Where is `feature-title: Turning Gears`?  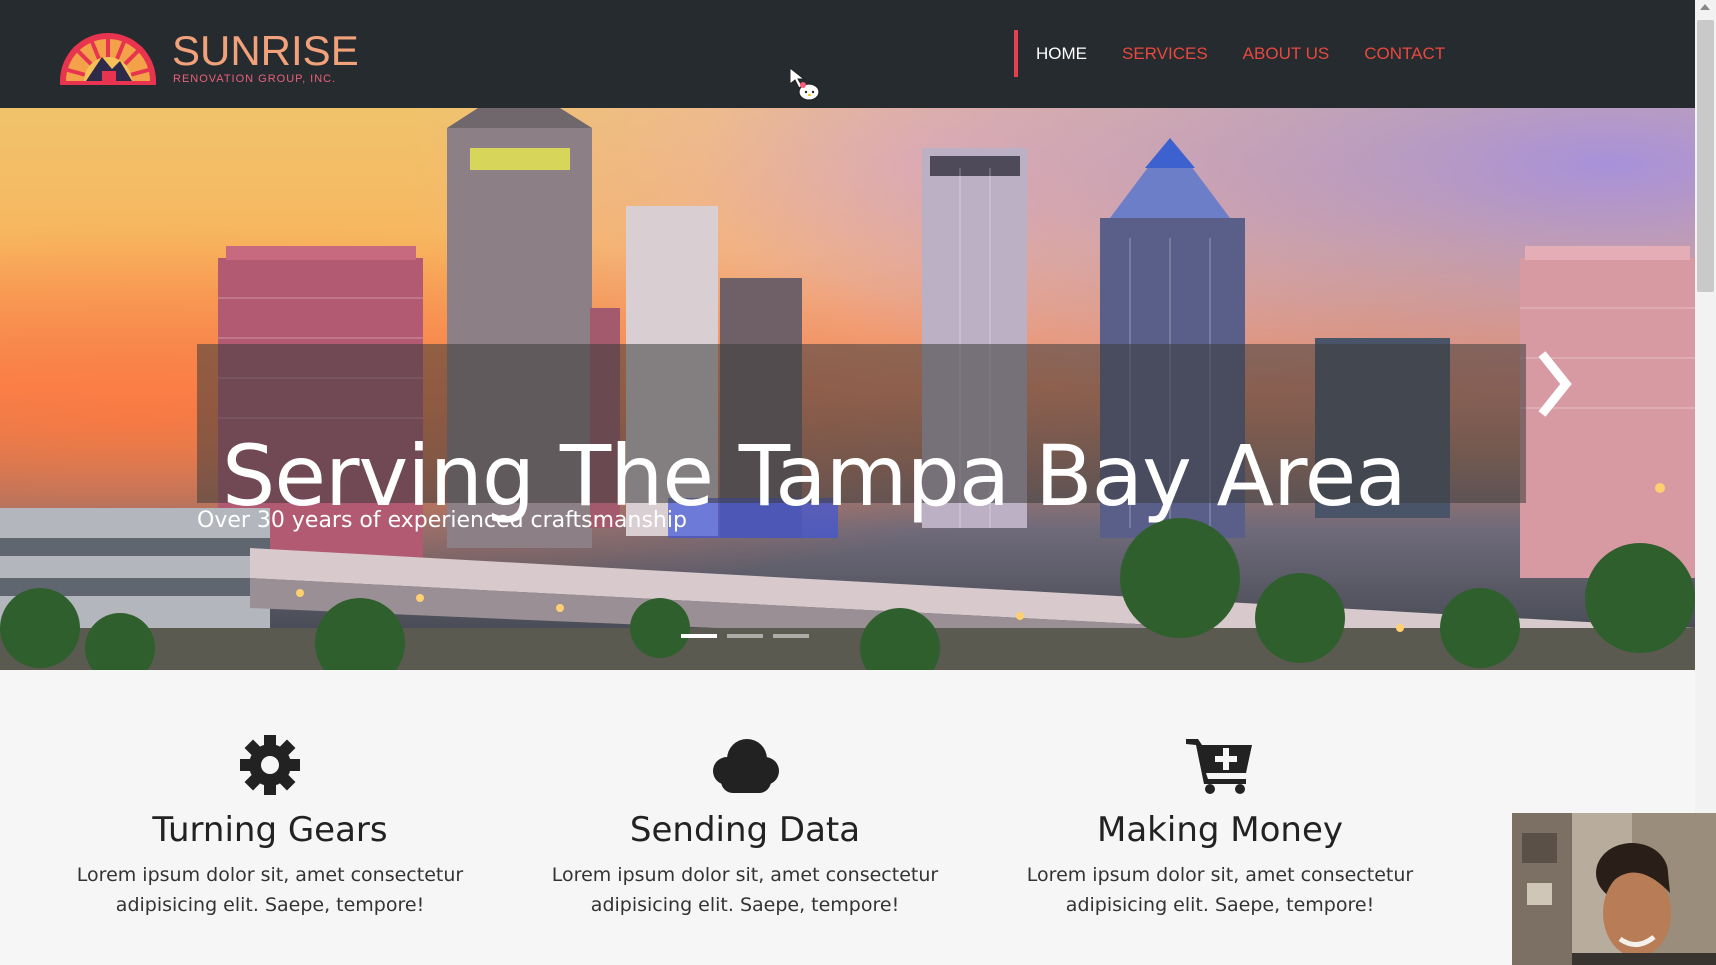 feature-title: Turning Gears is located at coordinates (270, 830).